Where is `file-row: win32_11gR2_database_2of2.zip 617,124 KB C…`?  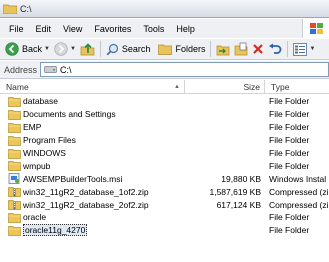
file-row: win32_11gR2_database_2of2.zip 617,124 KB C… is located at coordinates (164, 204).